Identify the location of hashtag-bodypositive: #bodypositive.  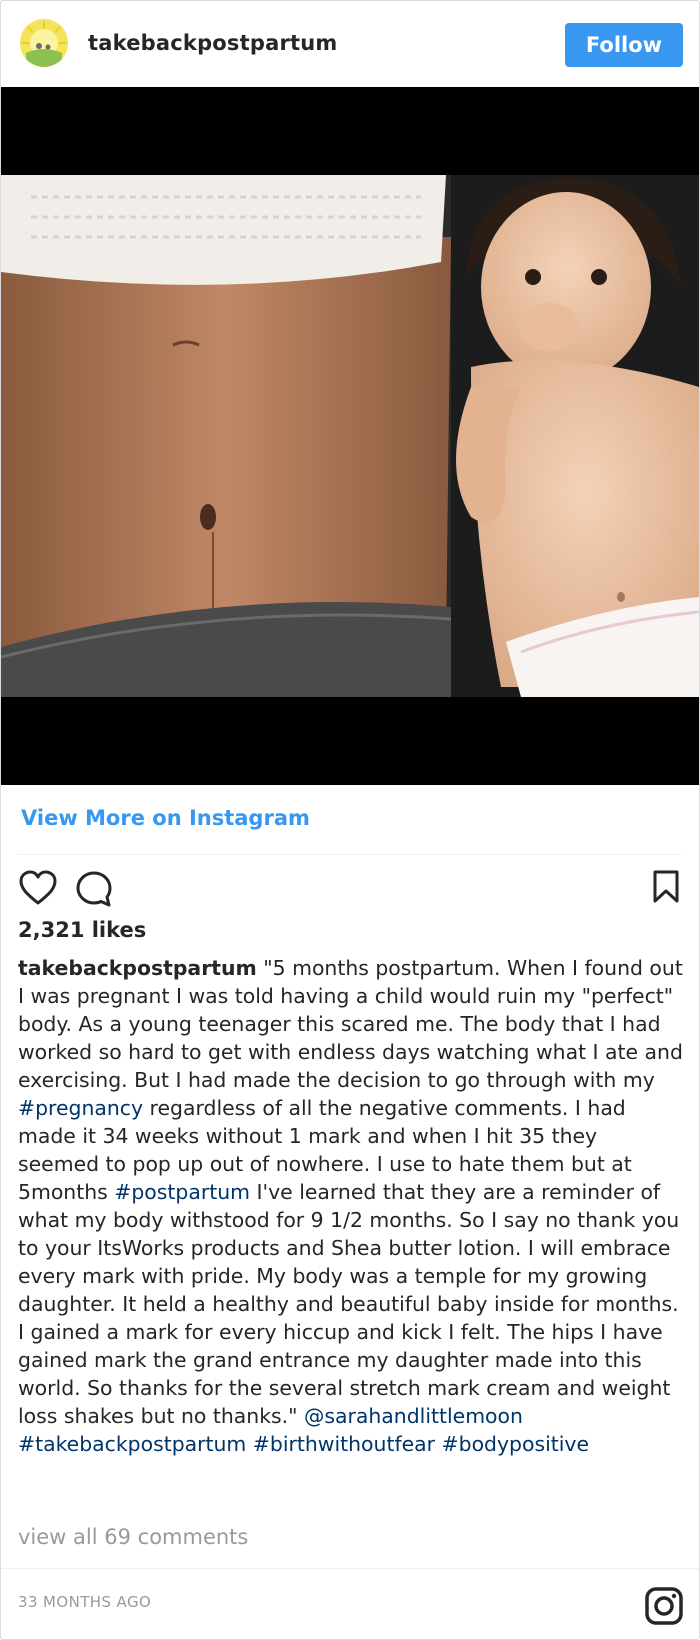
(516, 1444).